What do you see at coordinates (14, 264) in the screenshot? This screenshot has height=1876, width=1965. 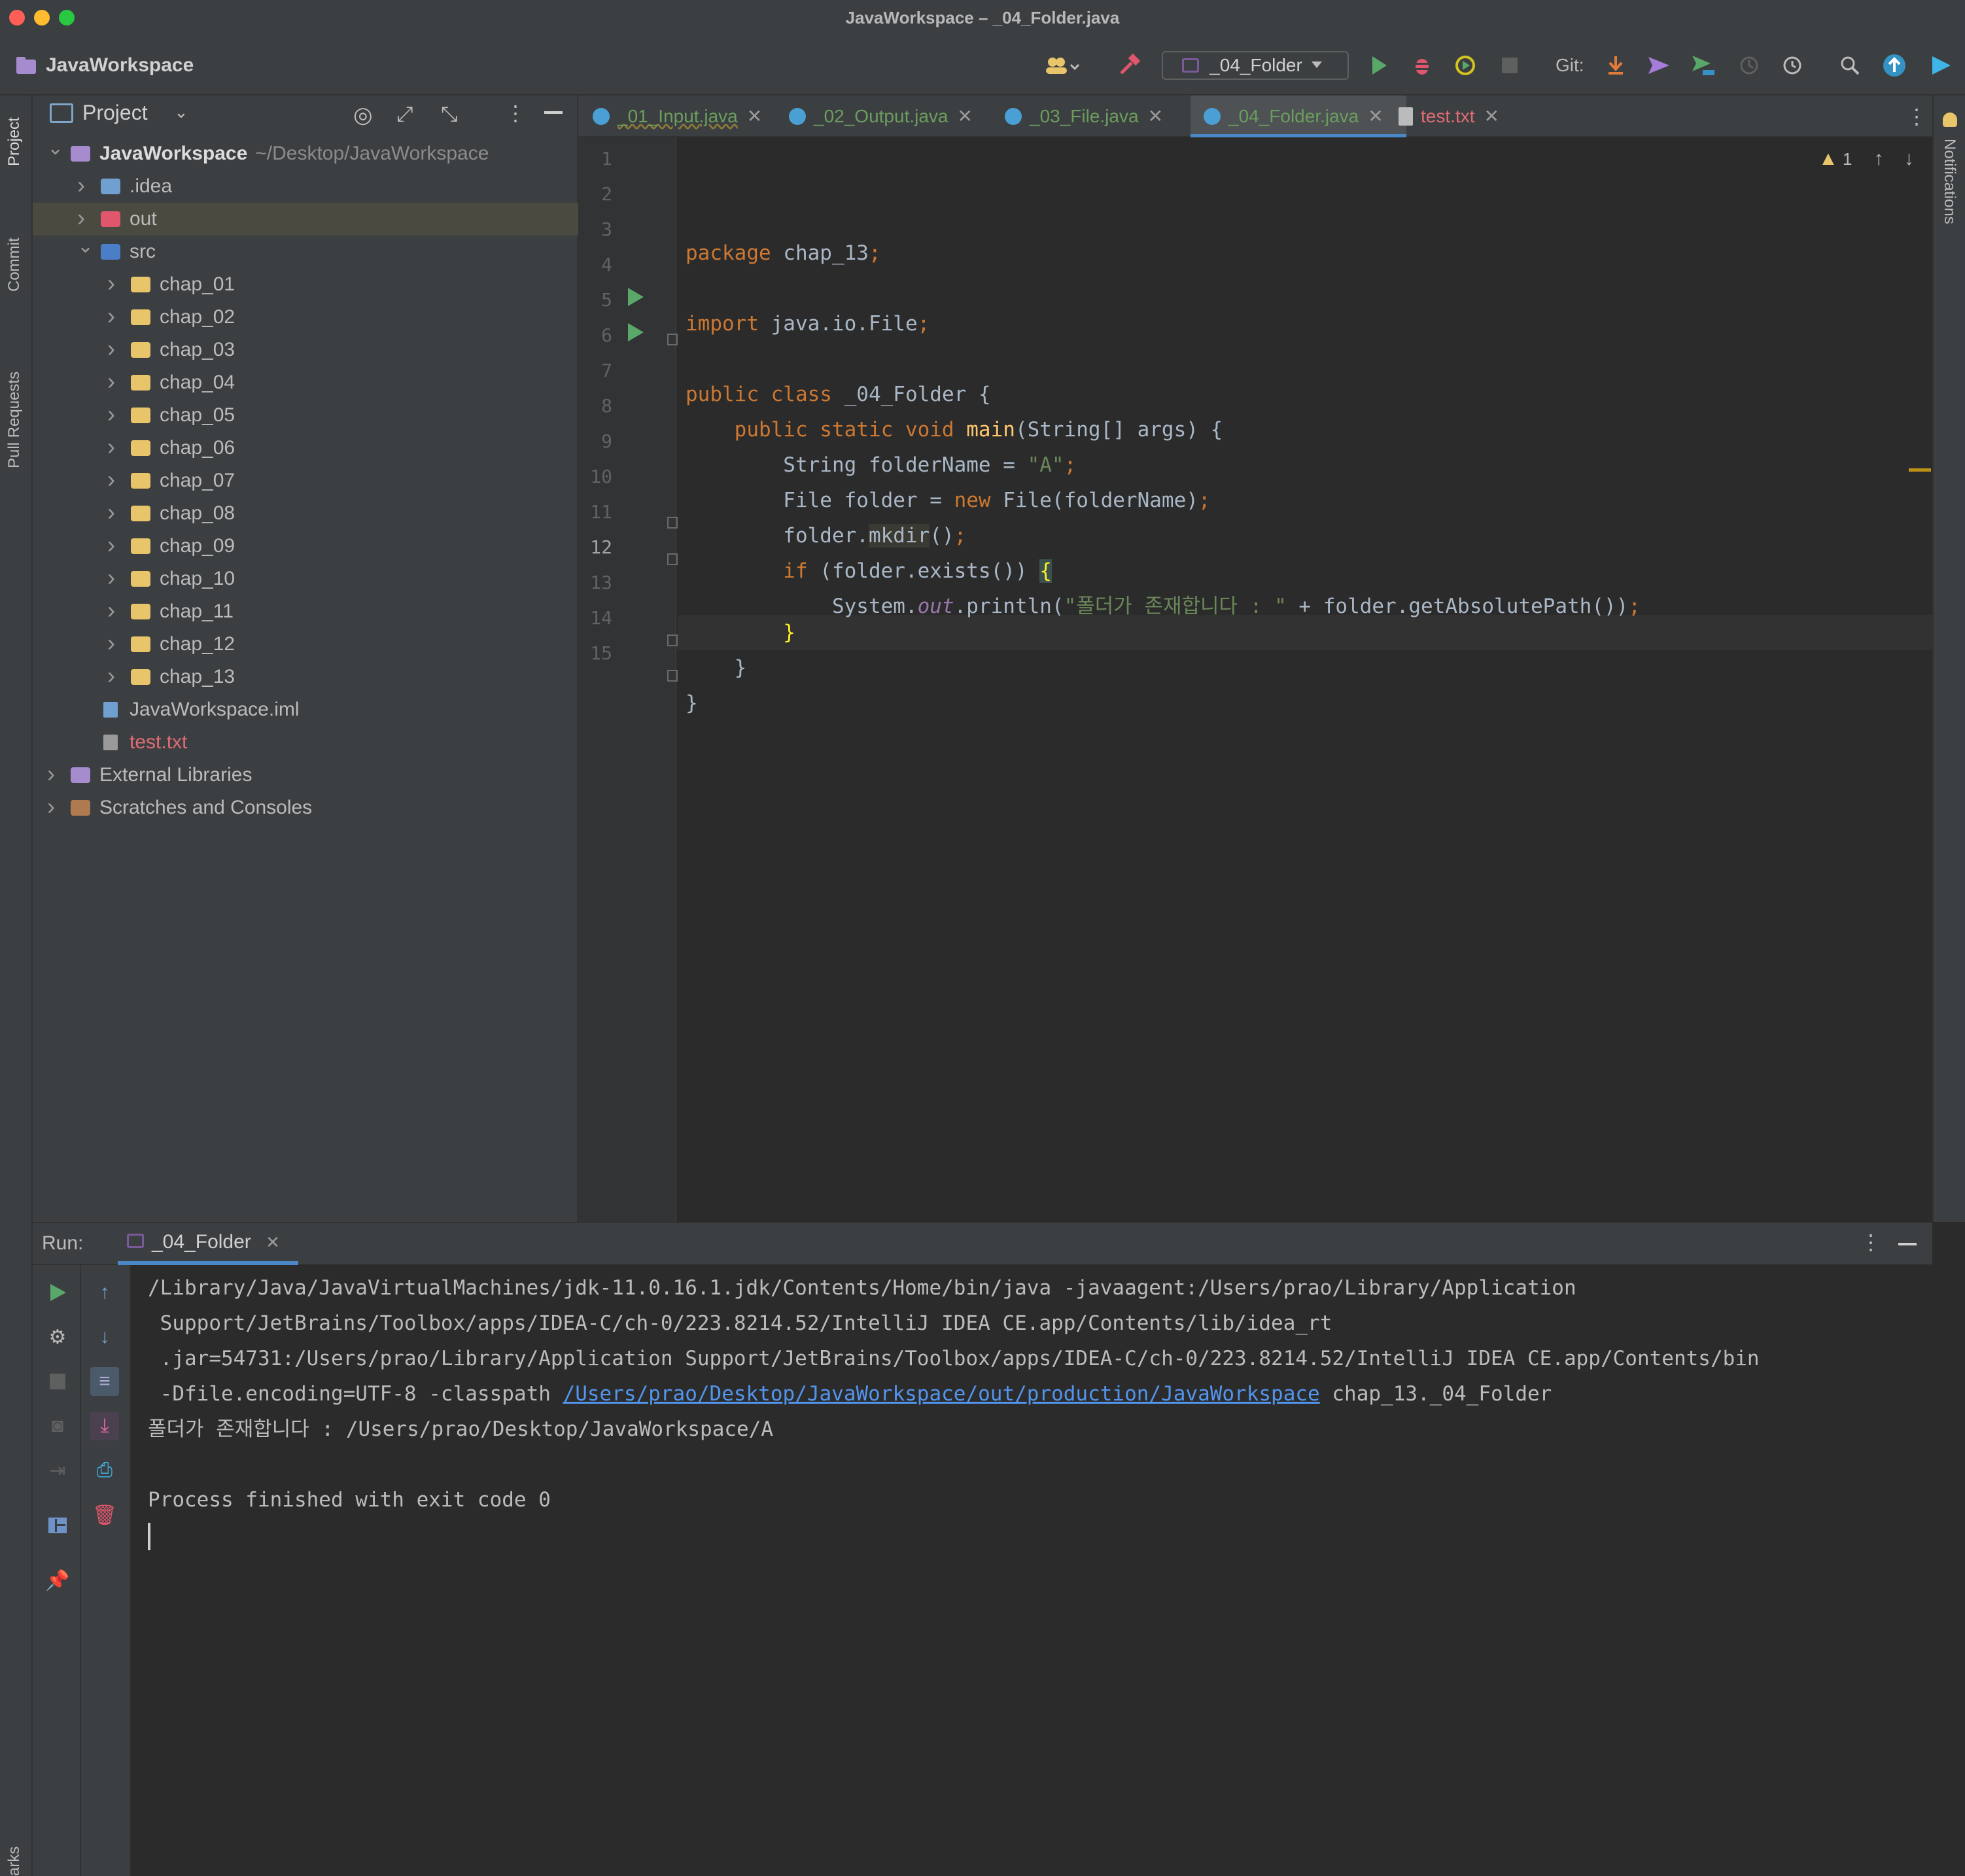 I see `commit-tool-window-button: Commit` at bounding box center [14, 264].